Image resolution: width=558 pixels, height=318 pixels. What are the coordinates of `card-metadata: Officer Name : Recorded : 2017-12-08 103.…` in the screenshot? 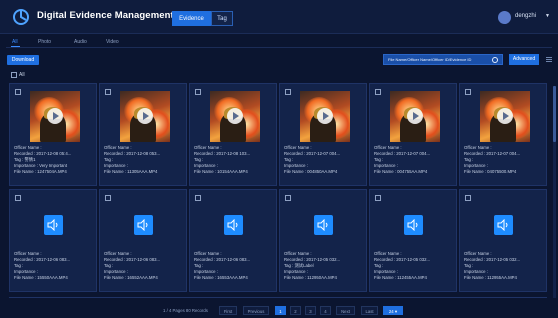 It's located at (235, 160).